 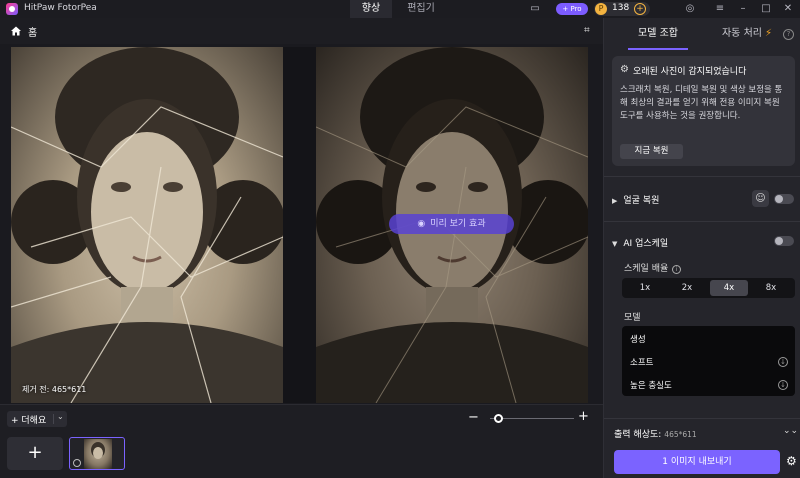 I want to click on app-logo-icon, so click(x=12, y=9).